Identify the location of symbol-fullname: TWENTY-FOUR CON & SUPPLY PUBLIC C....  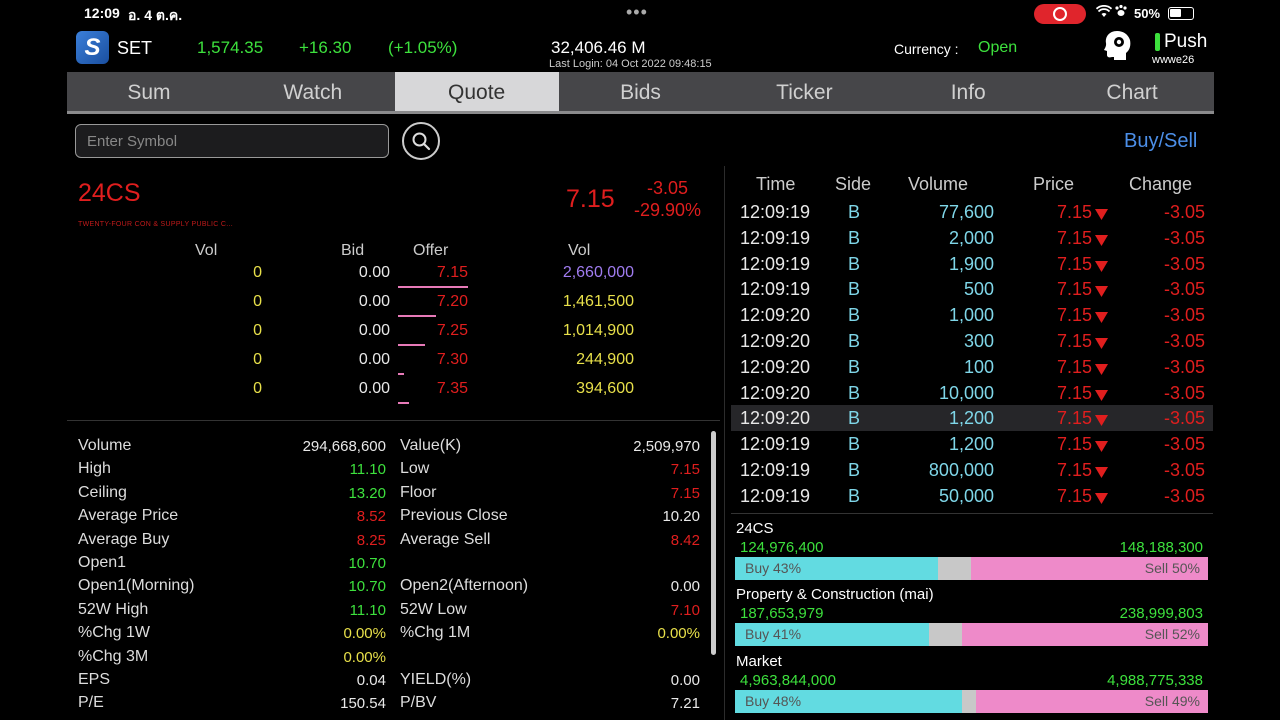
(155, 224).